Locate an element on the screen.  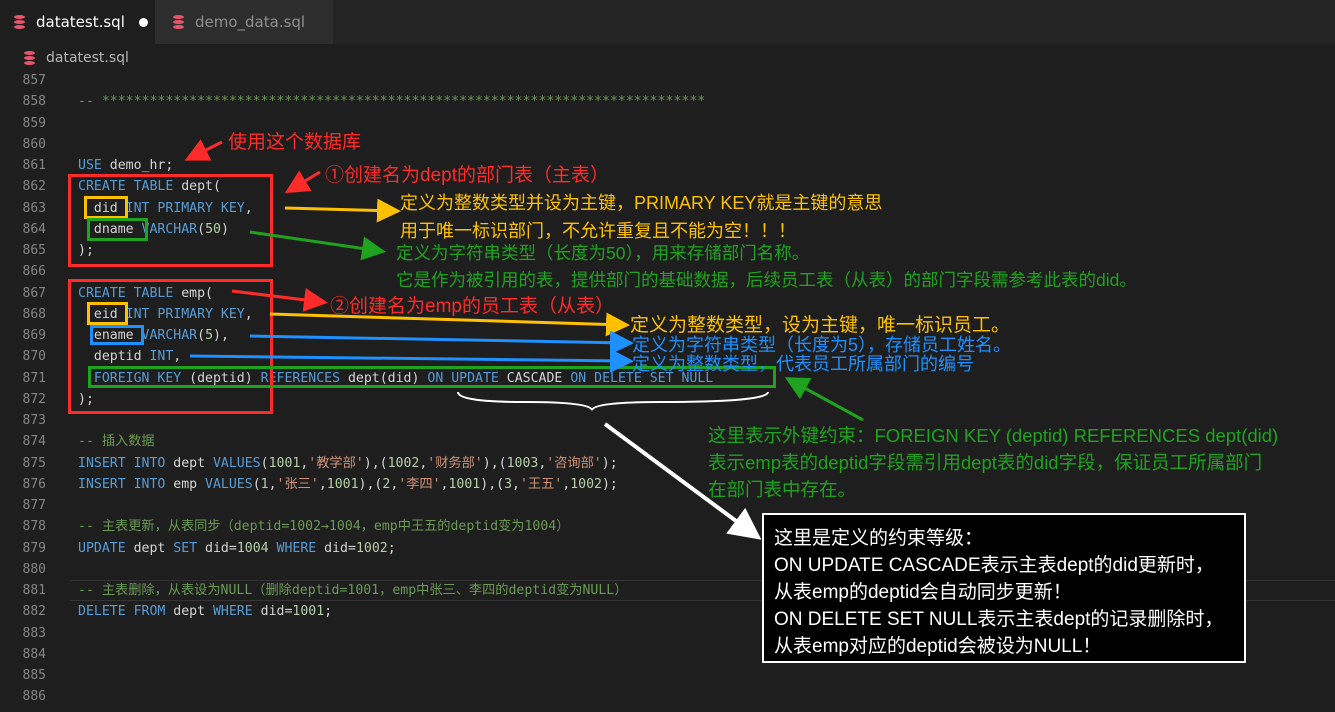
brace-on-update is located at coordinates (613, 401).